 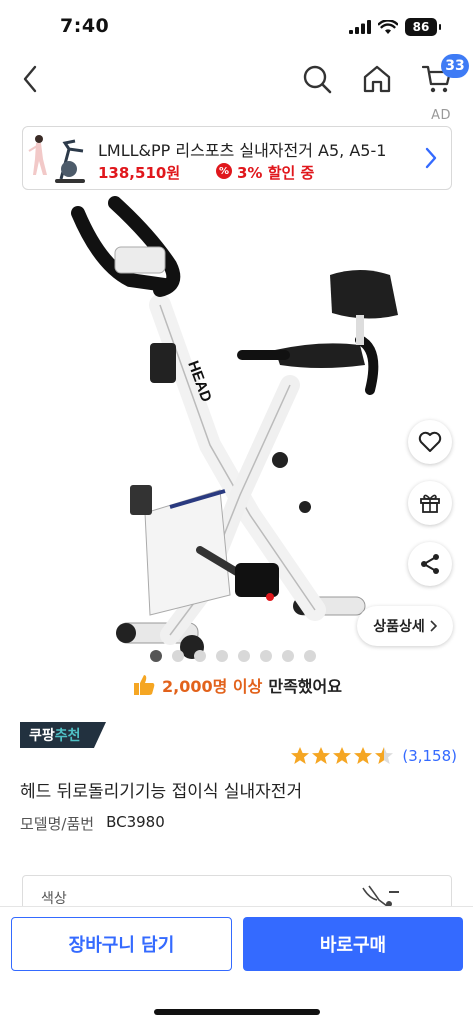 I want to click on buy-now-button: 바로구매, so click(x=353, y=944).